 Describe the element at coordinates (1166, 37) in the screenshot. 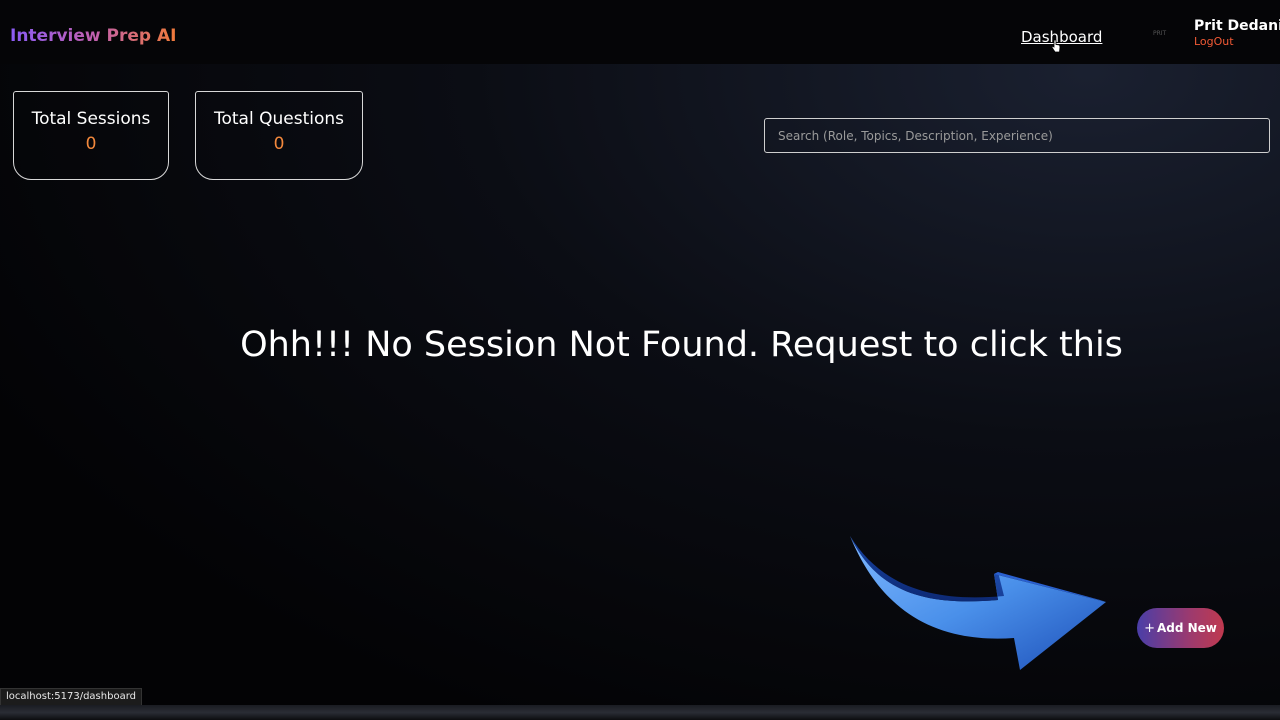

I see `avatar: PRIT` at that location.